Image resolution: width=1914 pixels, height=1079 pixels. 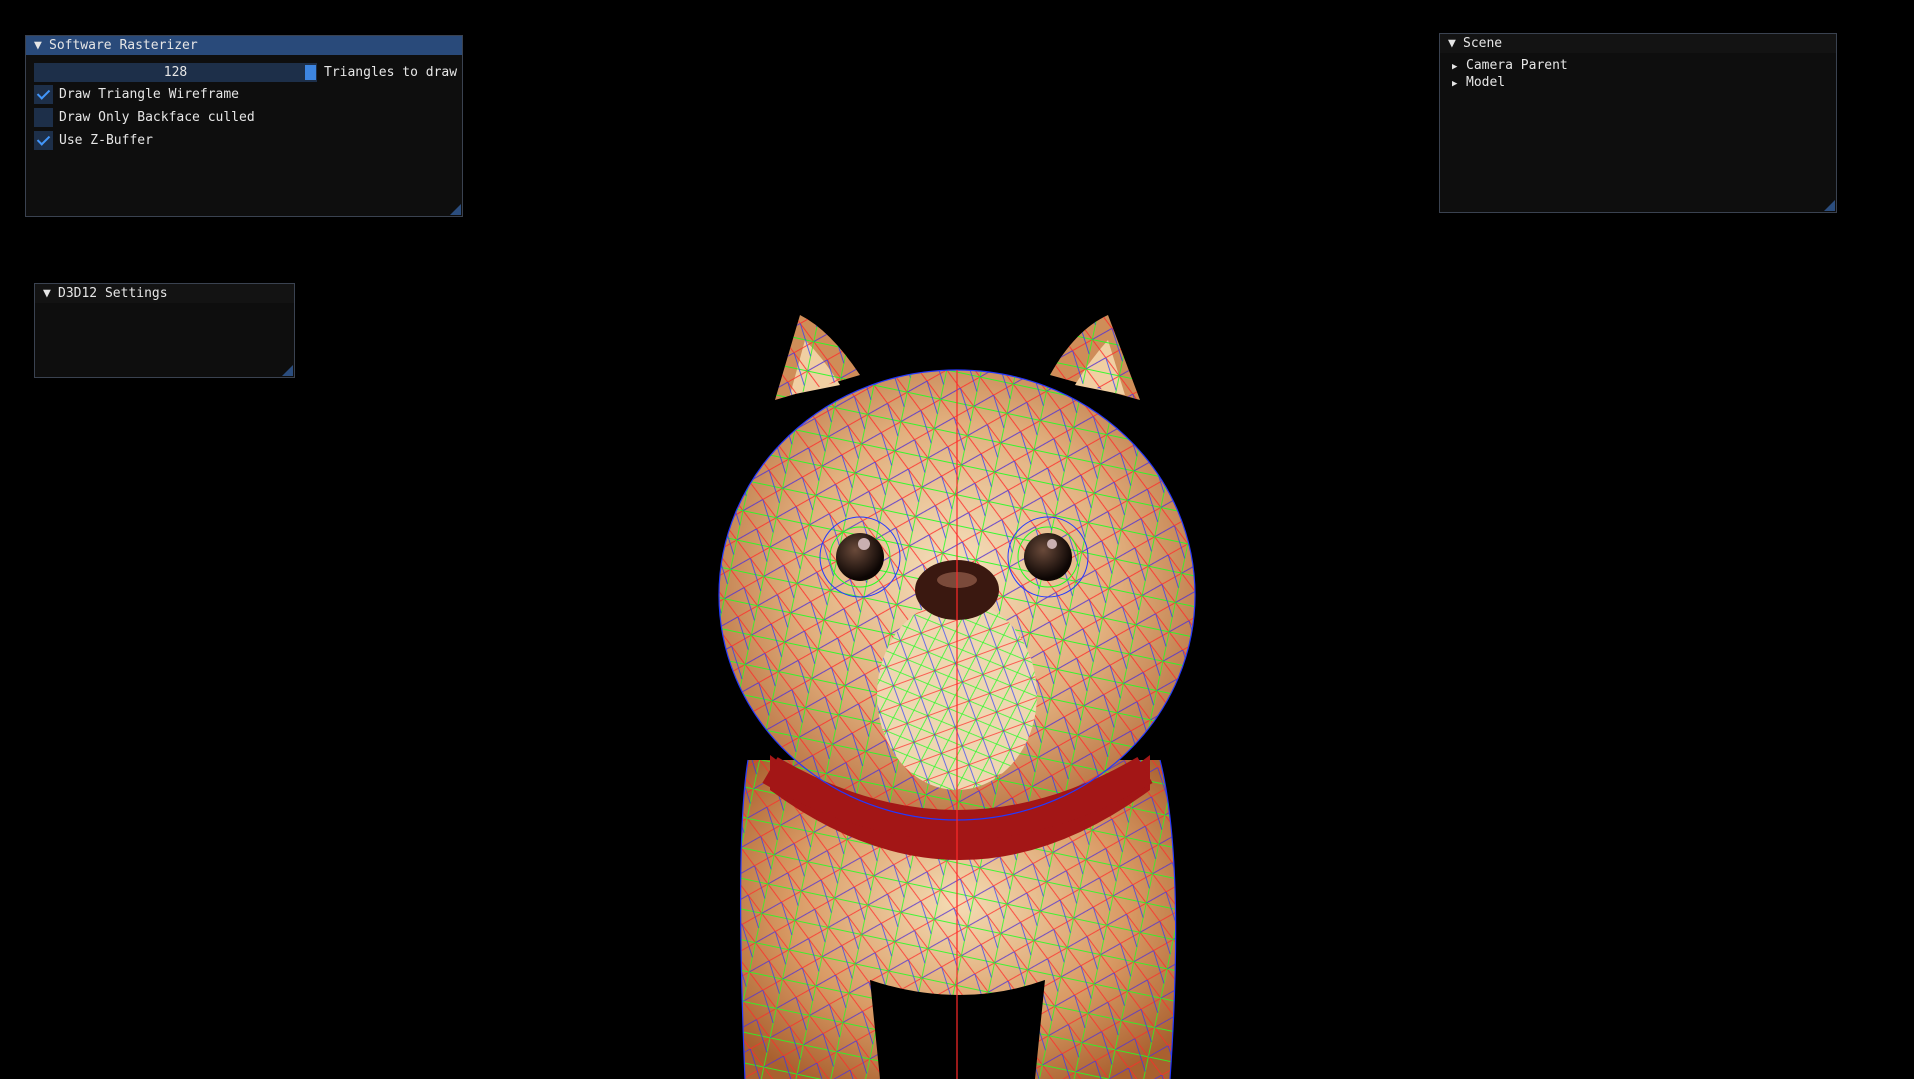 What do you see at coordinates (113, 293) in the screenshot?
I see `window-title: D3D12 Settings` at bounding box center [113, 293].